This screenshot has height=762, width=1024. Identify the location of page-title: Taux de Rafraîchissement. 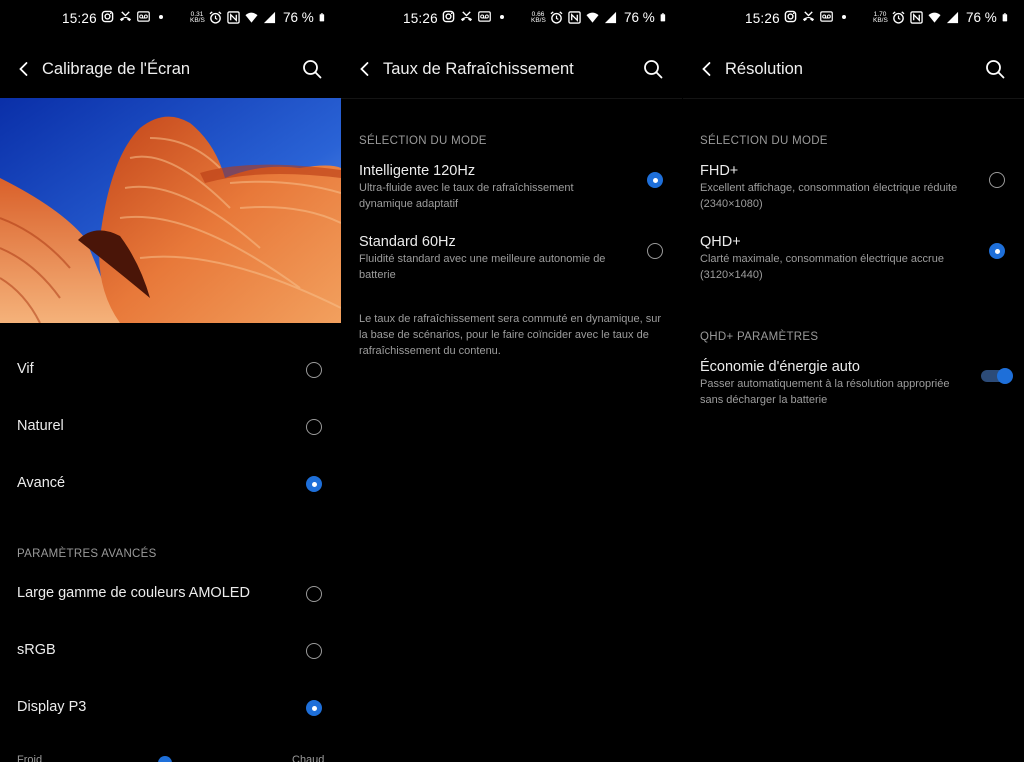
(478, 69).